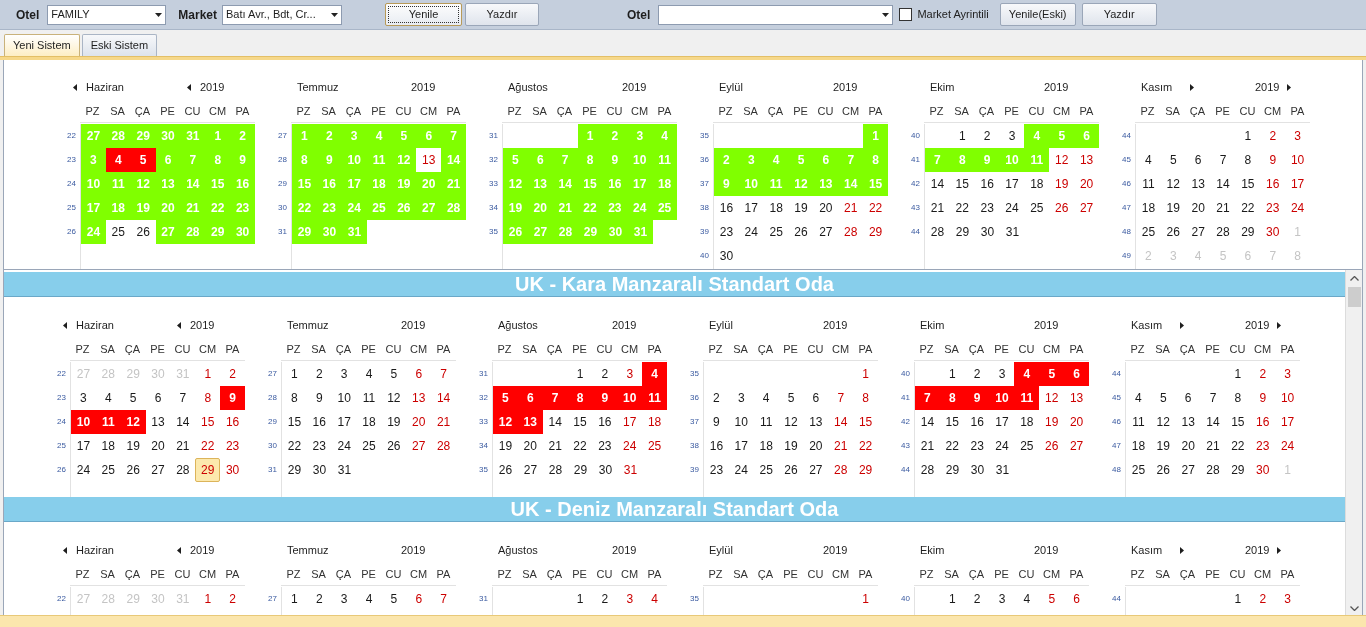  What do you see at coordinates (294, 422) in the screenshot?
I see `calendar-day: 15` at bounding box center [294, 422].